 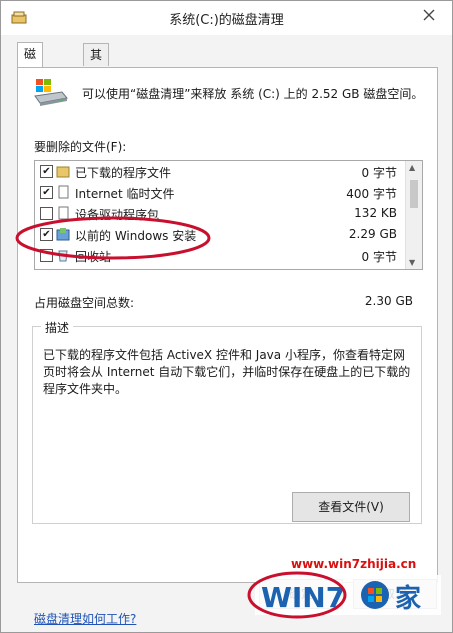 I want to click on file-category-name: 设备驱动程序包, so click(x=117, y=215).